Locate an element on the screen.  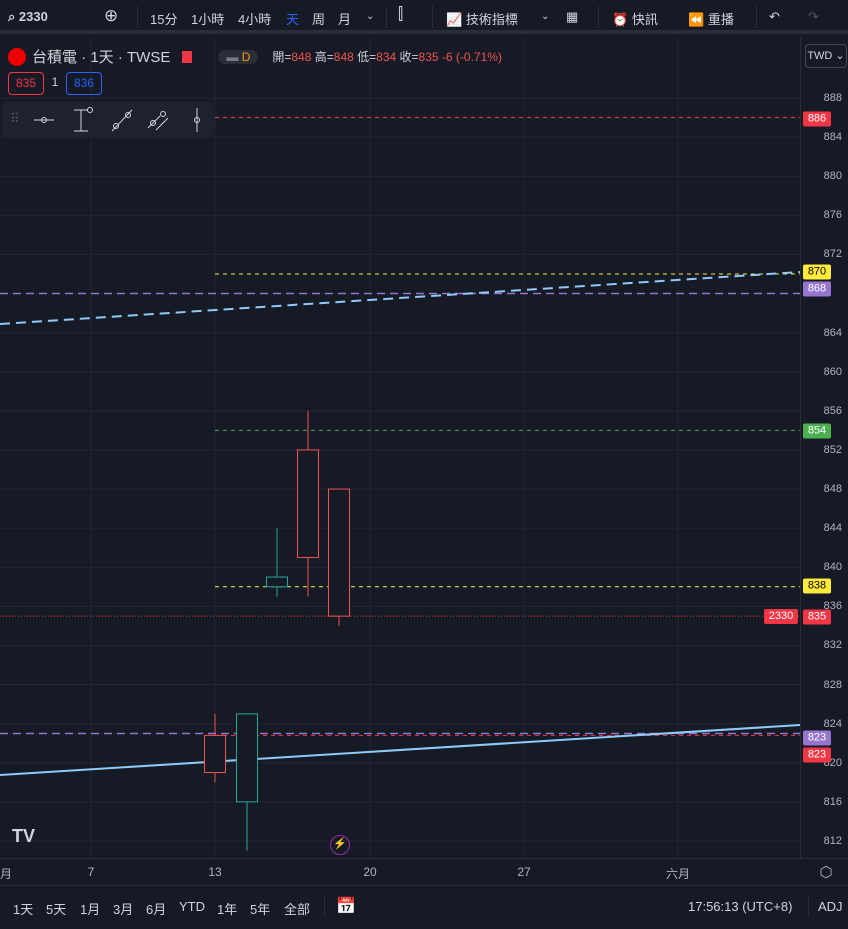
add-compare-icon: ⊕ is located at coordinates (111, 16).